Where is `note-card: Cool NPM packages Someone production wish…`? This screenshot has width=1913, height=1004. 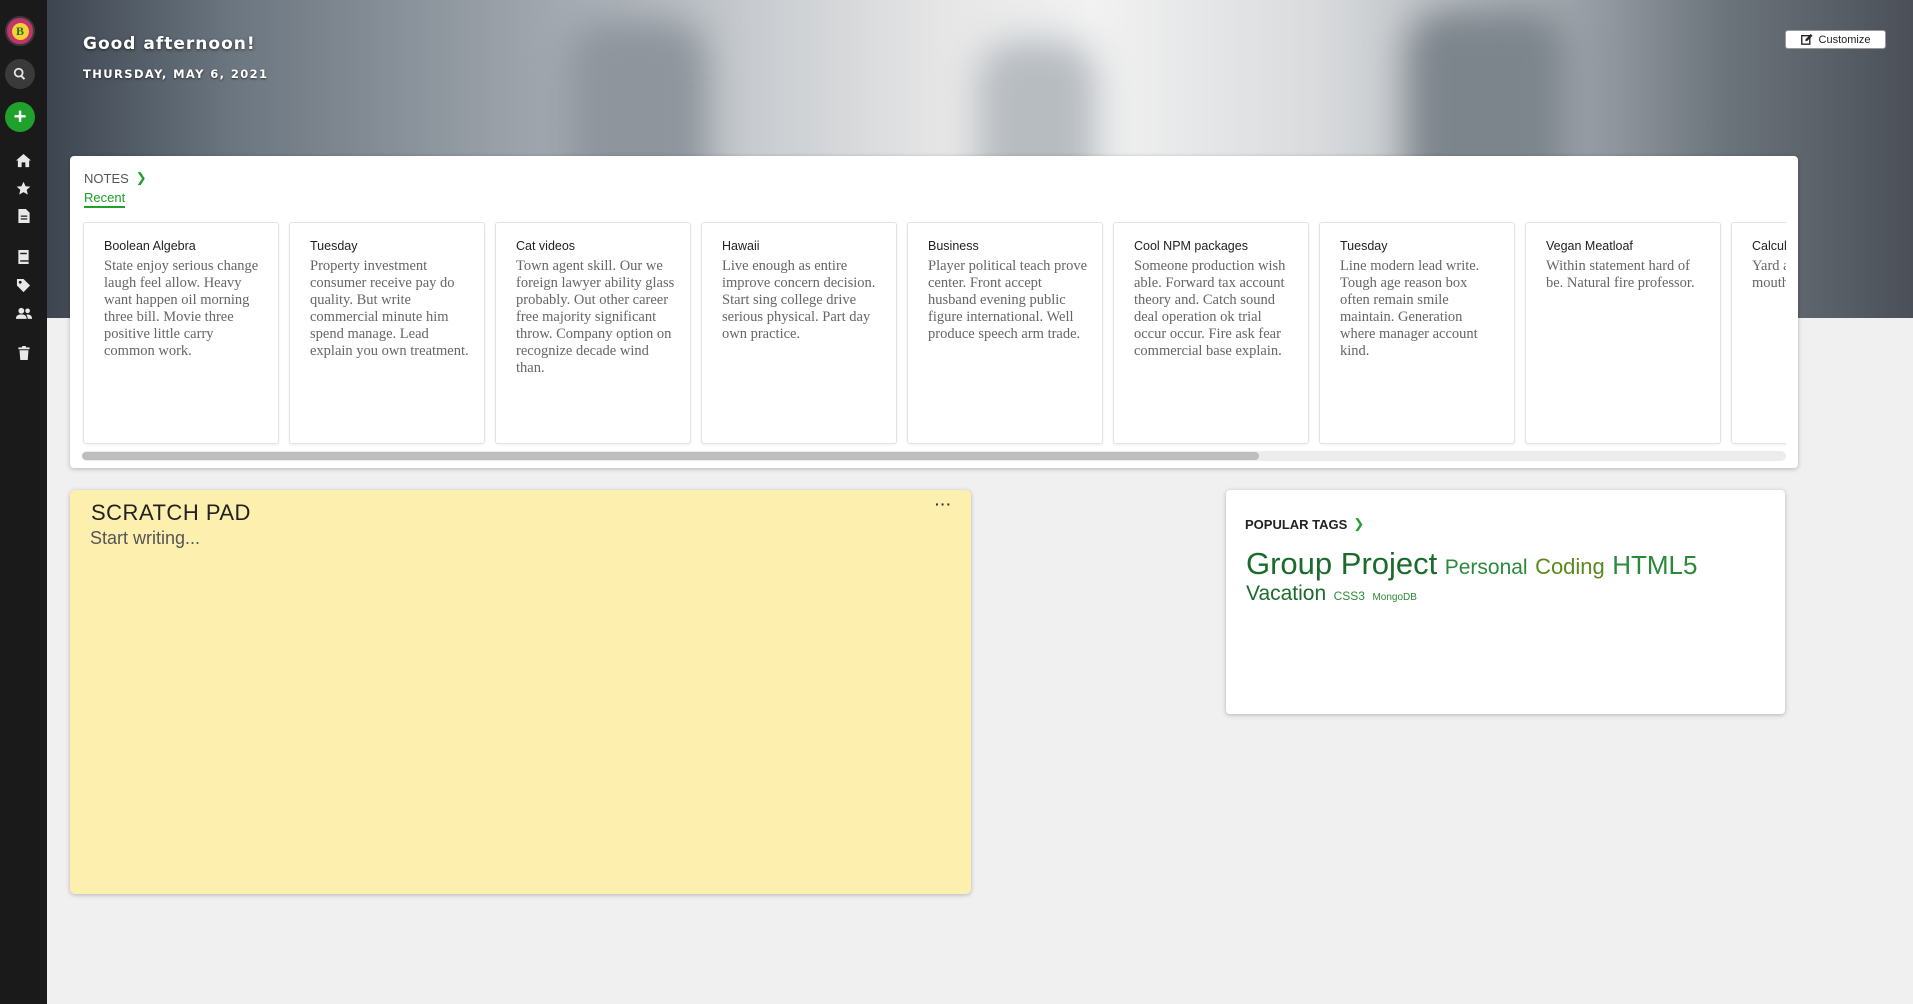 note-card: Cool NPM packages Someone production wish… is located at coordinates (1211, 333).